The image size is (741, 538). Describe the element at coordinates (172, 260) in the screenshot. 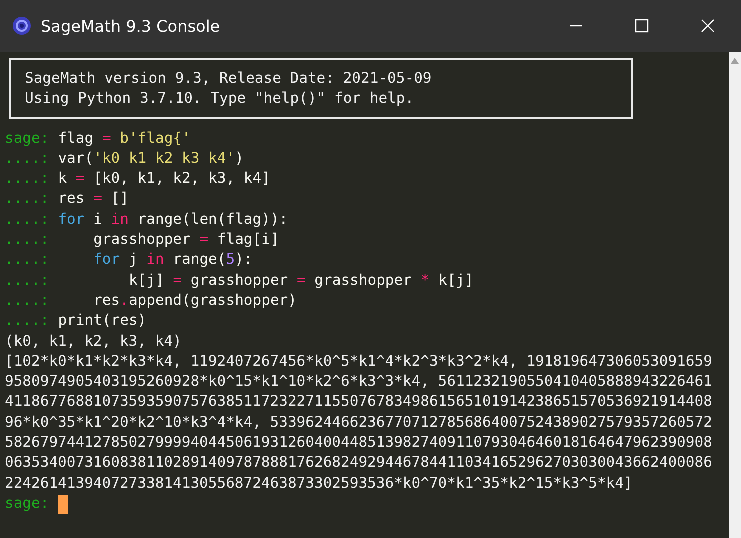

I see `code-line: for j in range(5):` at that location.